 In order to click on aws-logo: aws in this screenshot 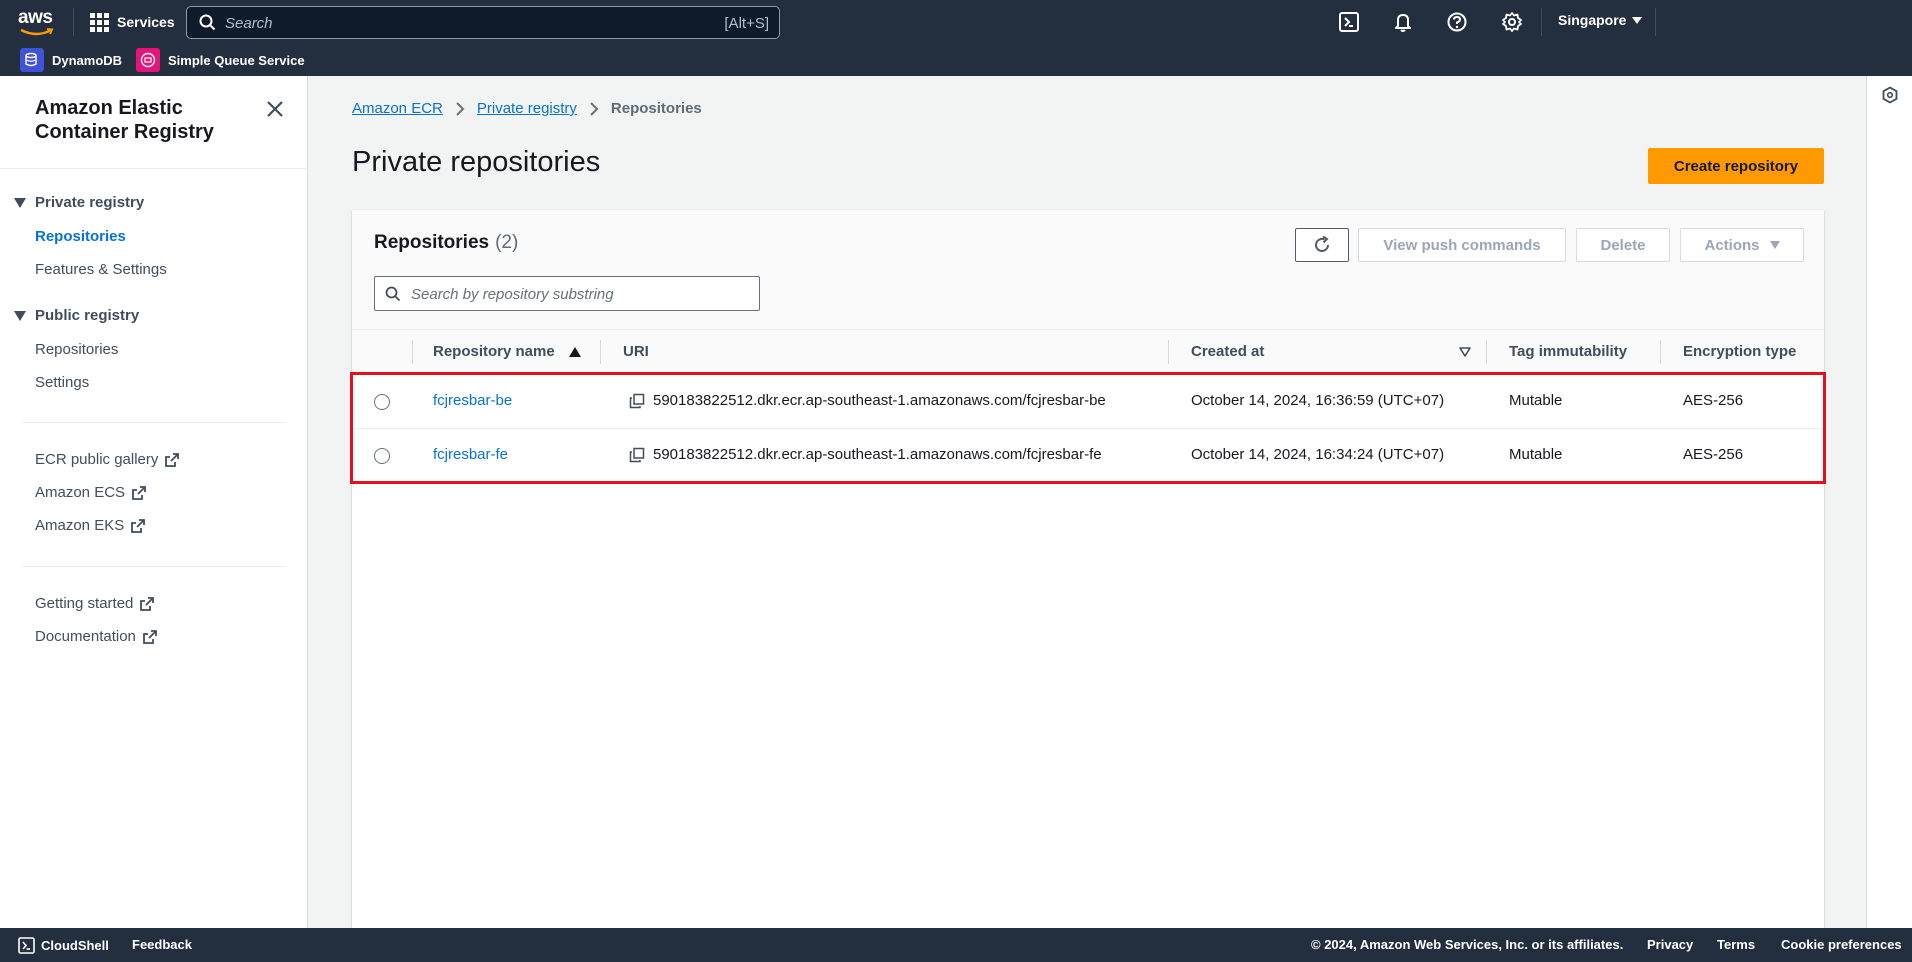, I will do `click(38, 22)`.